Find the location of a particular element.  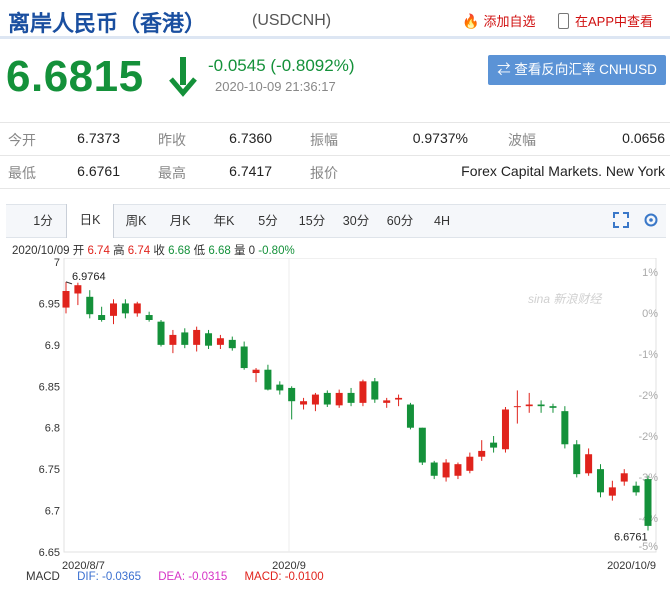

stat-value-low: 6.6761 is located at coordinates (98, 171).